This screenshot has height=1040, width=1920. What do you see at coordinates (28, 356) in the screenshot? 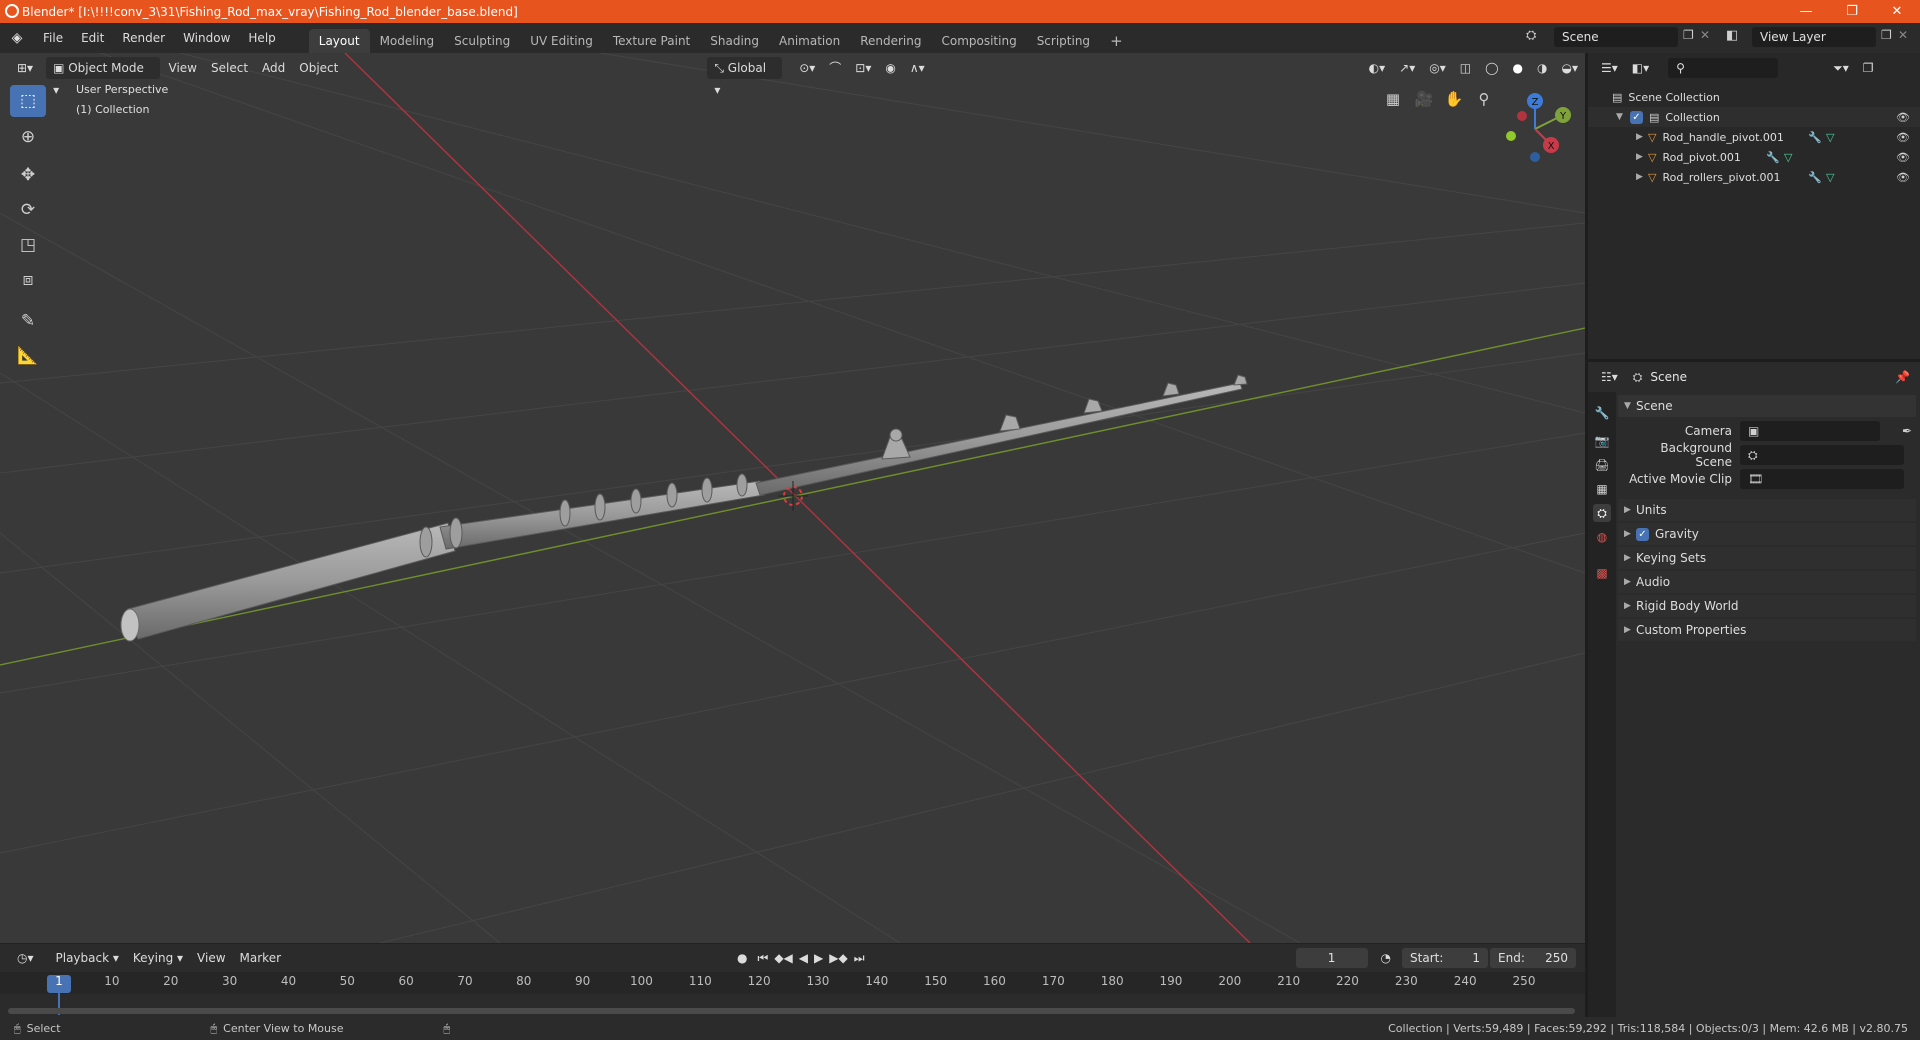
I see `measure-tool: 📐` at bounding box center [28, 356].